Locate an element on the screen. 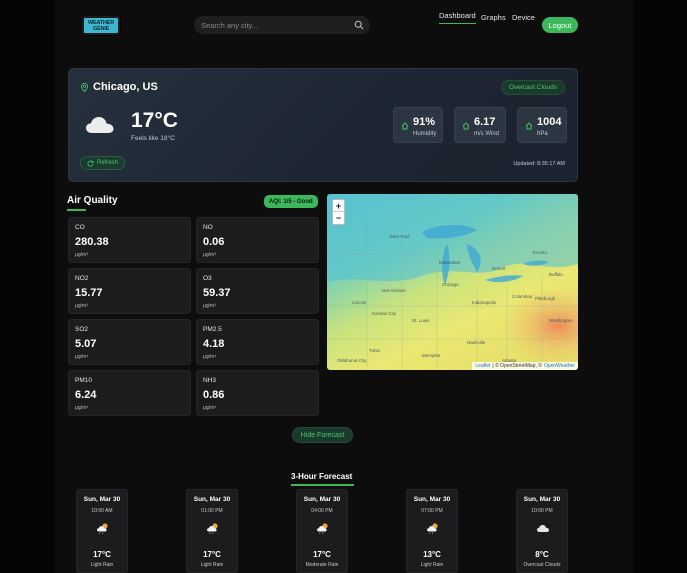  zoom-in-button: + is located at coordinates (338, 206).